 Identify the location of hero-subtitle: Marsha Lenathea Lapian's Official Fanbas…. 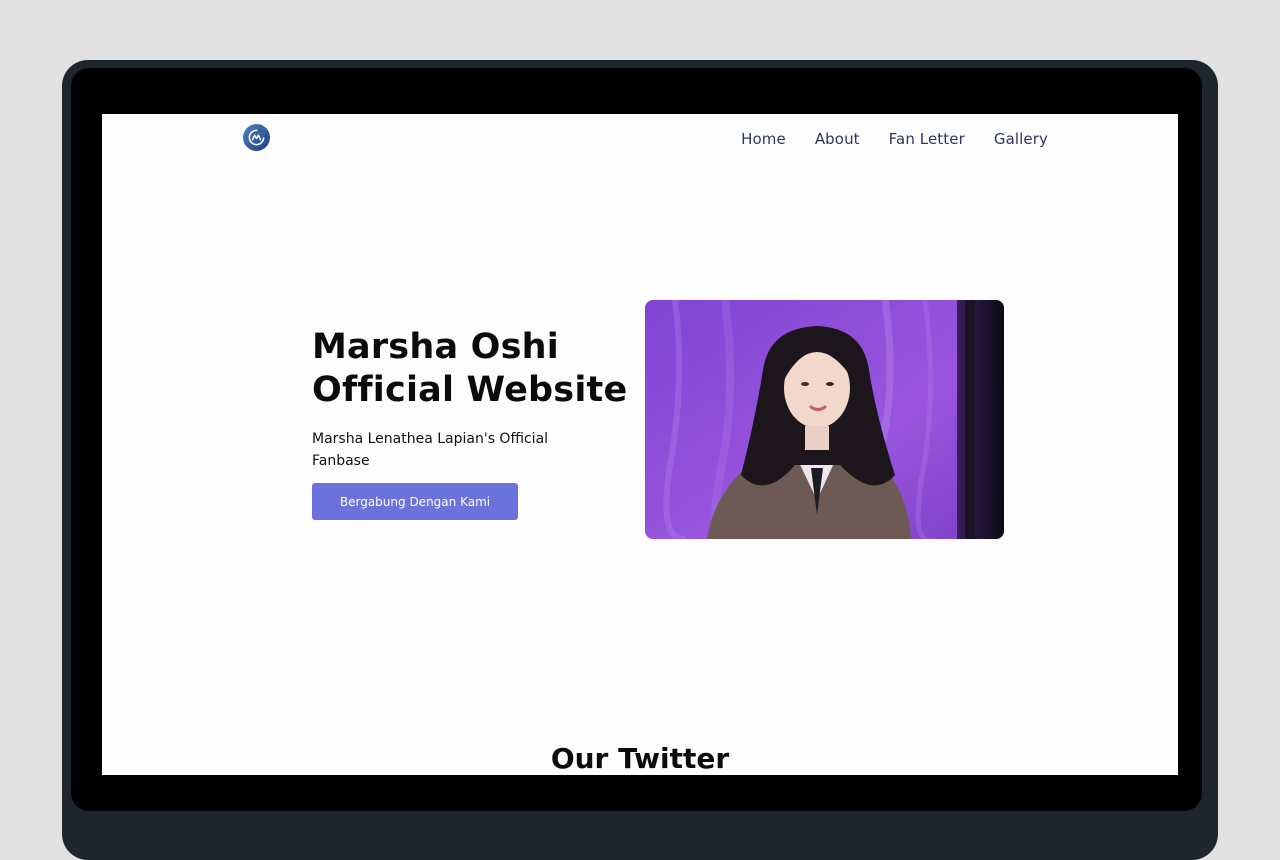
(430, 450).